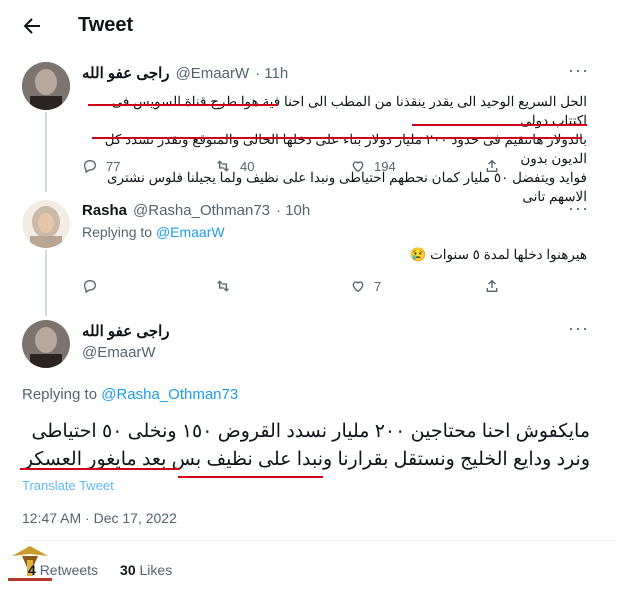  Describe the element at coordinates (146, 570) in the screenshot. I see `likes-stat: 30 Likes` at that location.